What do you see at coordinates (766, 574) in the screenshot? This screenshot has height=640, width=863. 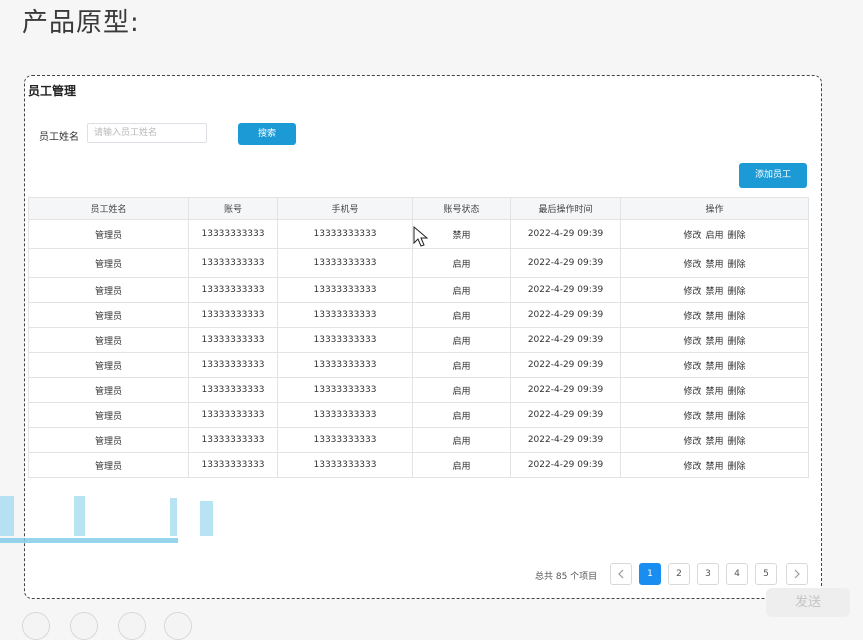 I see `pagination-page-5: 5` at bounding box center [766, 574].